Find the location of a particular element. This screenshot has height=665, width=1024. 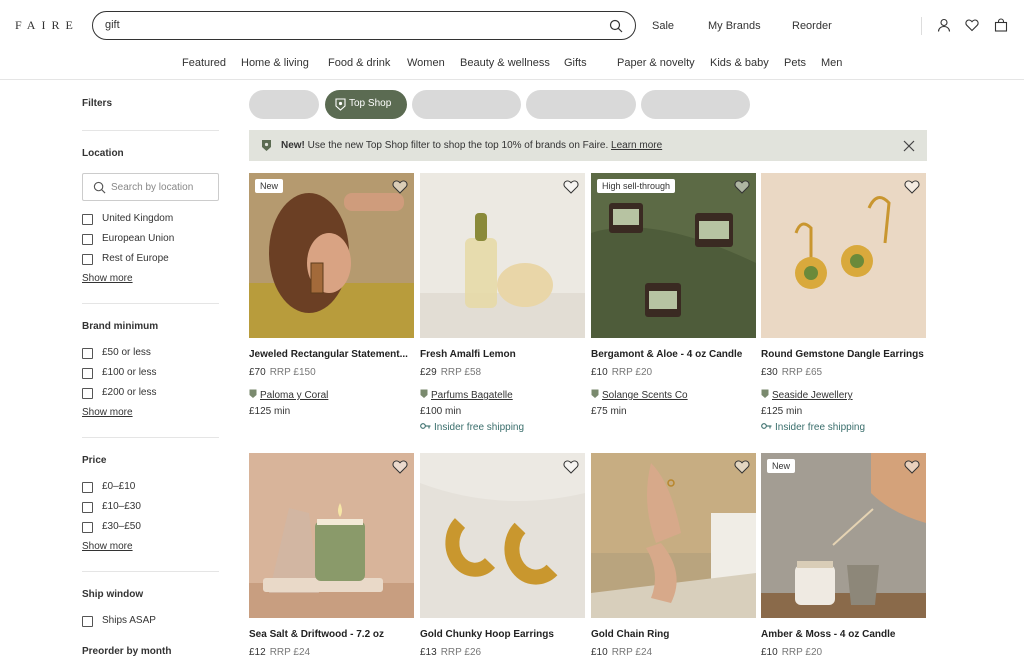

option-label: European Union is located at coordinates (138, 238).